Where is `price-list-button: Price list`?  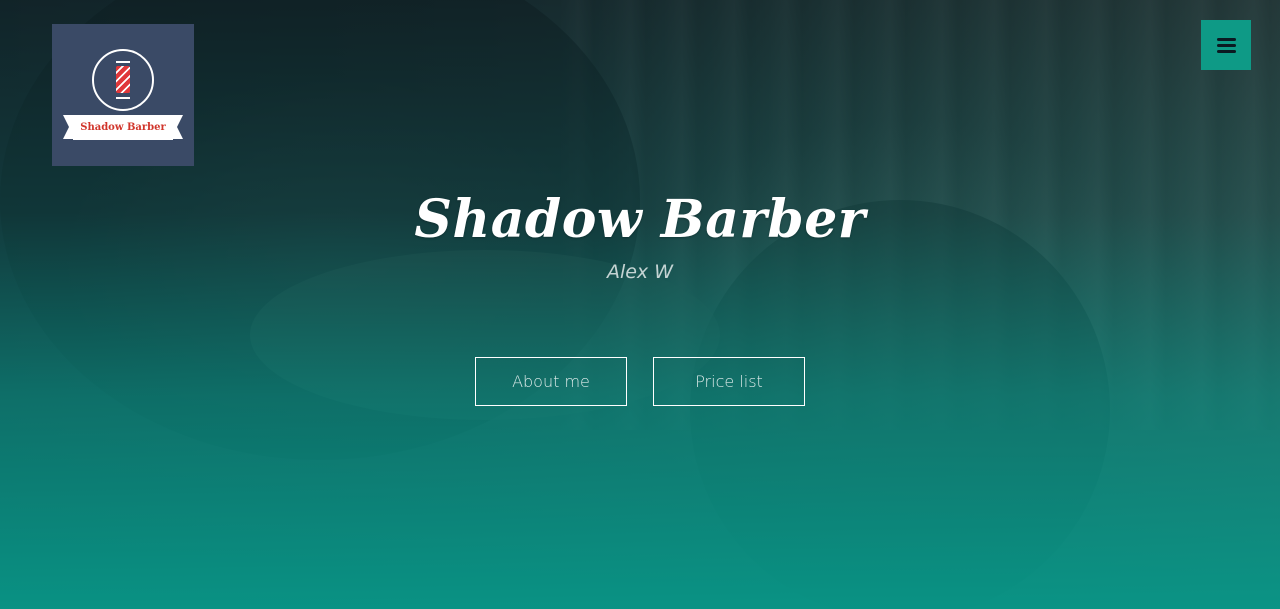
price-list-button: Price list is located at coordinates (729, 381).